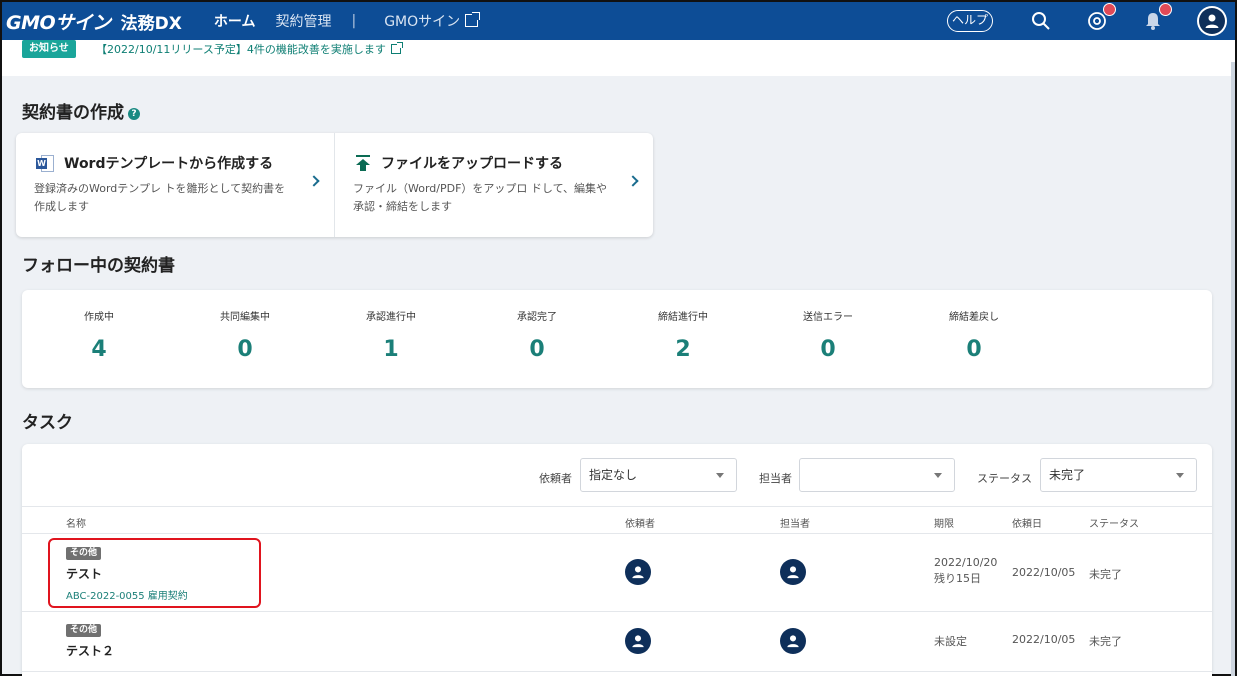  What do you see at coordinates (391, 317) in the screenshot?
I see `stat-label: 承認進行中` at bounding box center [391, 317].